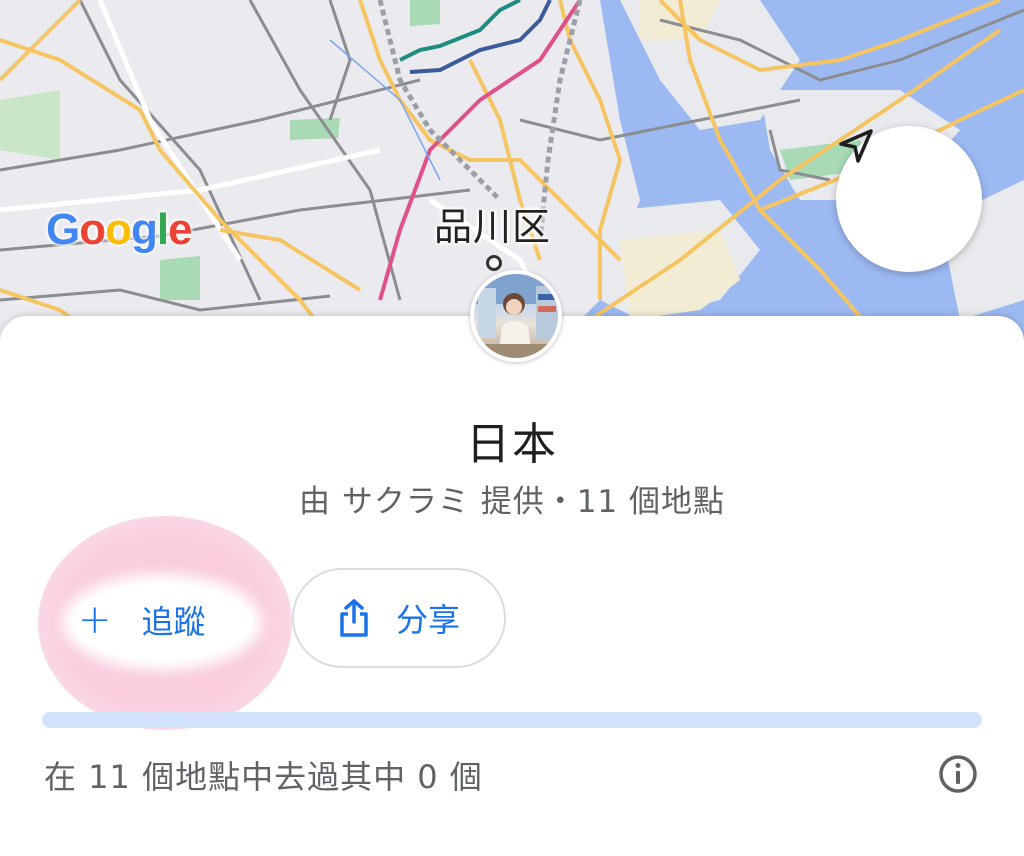 The height and width of the screenshot is (856, 1024). I want to click on info-icon, so click(958, 774).